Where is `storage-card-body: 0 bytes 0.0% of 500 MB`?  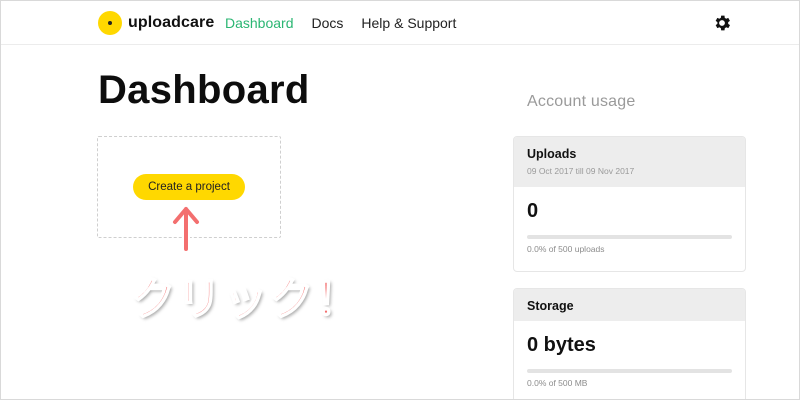
storage-card-body: 0 bytes 0.0% of 500 MB is located at coordinates (629, 361).